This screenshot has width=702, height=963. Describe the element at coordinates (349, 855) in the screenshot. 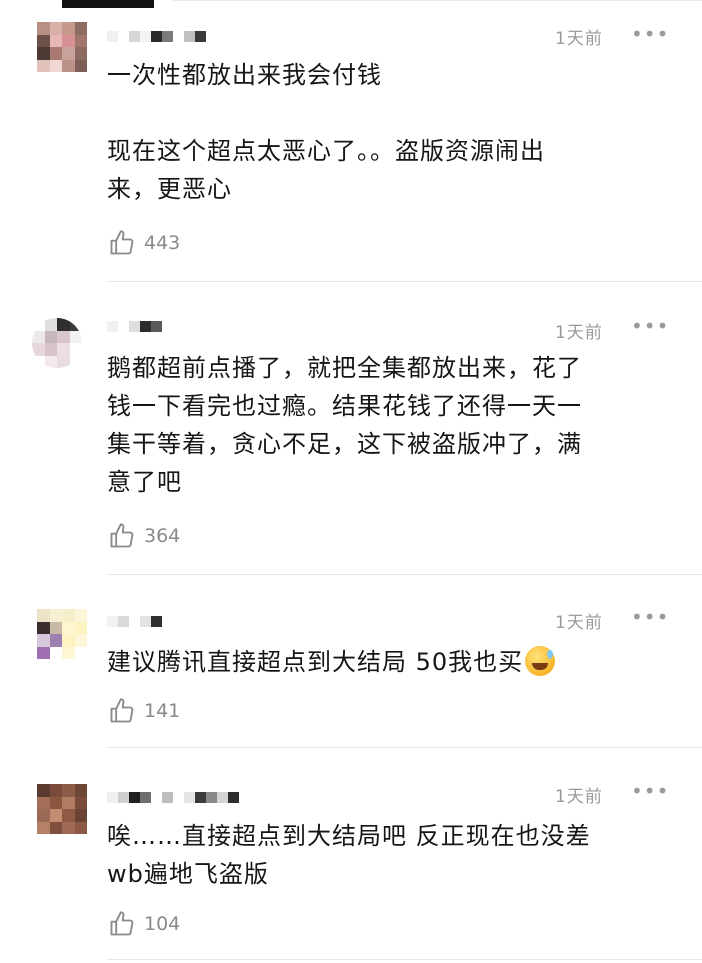

I see `comment-paragraph: 唉……直接超点到大结局吧 反正现在也没差 wb遍地飞盗版` at that location.